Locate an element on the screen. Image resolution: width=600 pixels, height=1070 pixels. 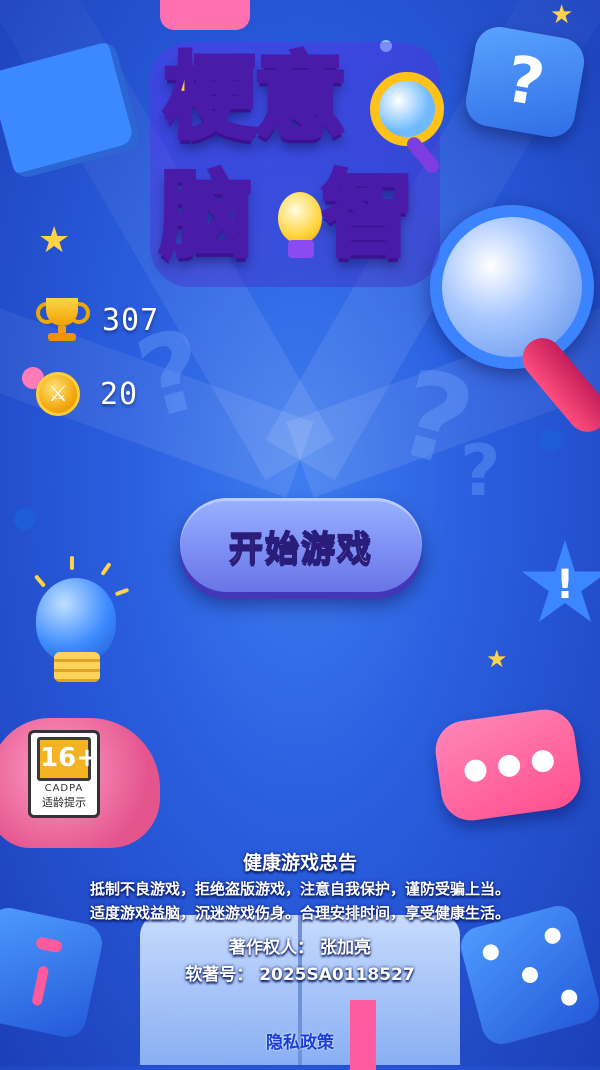
coin-stat: ⚔ 20 is located at coordinates (87, 394).